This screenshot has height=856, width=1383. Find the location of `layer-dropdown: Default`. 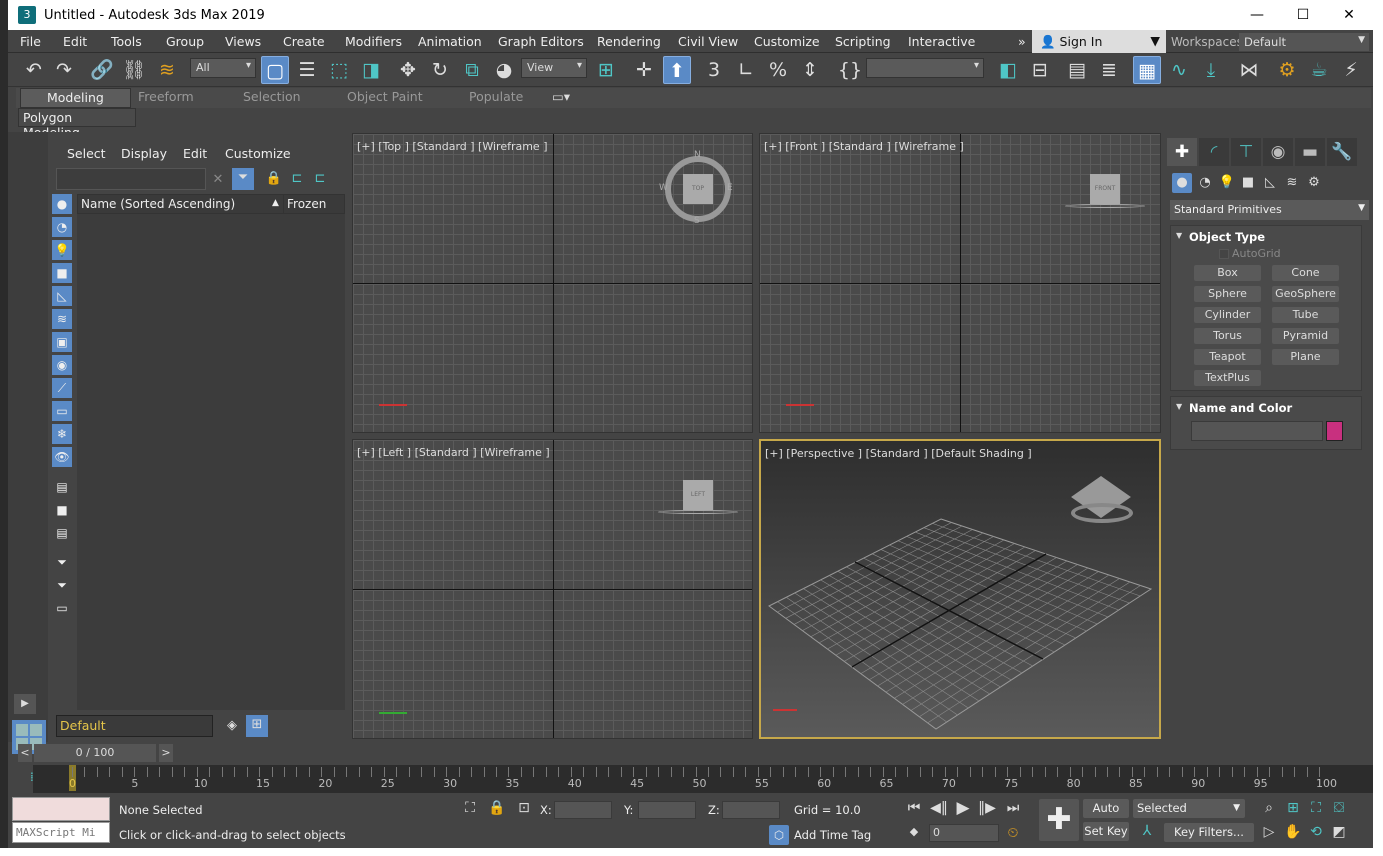

layer-dropdown: Default is located at coordinates (134, 726).